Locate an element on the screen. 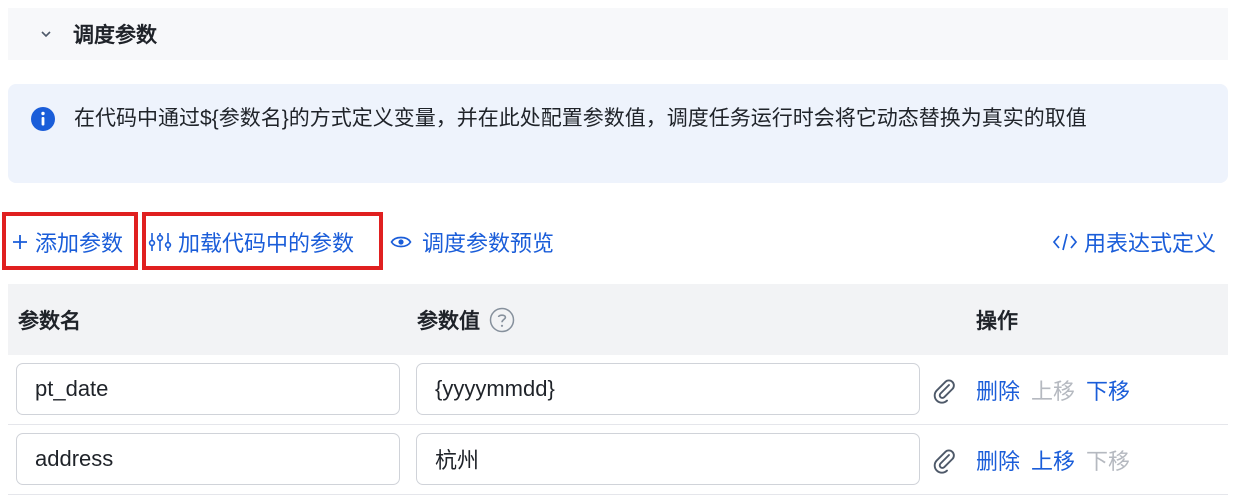 This screenshot has width=1238, height=498. sliders-icon is located at coordinates (160, 242).